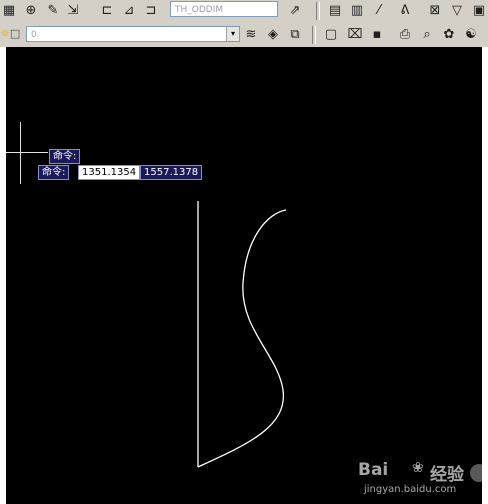 The width and height of the screenshot is (488, 504). I want to click on dim-style-value: TH_ODDIM, so click(199, 10).